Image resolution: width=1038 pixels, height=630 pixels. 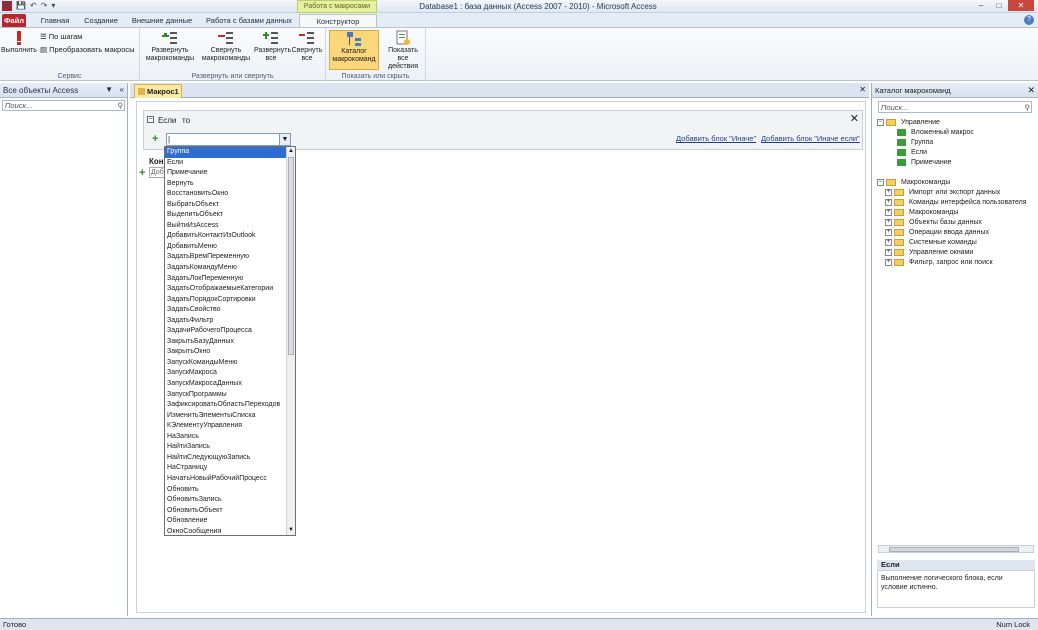 I want to click on dropdown-option: НайтиЗапись, so click(x=230, y=447).